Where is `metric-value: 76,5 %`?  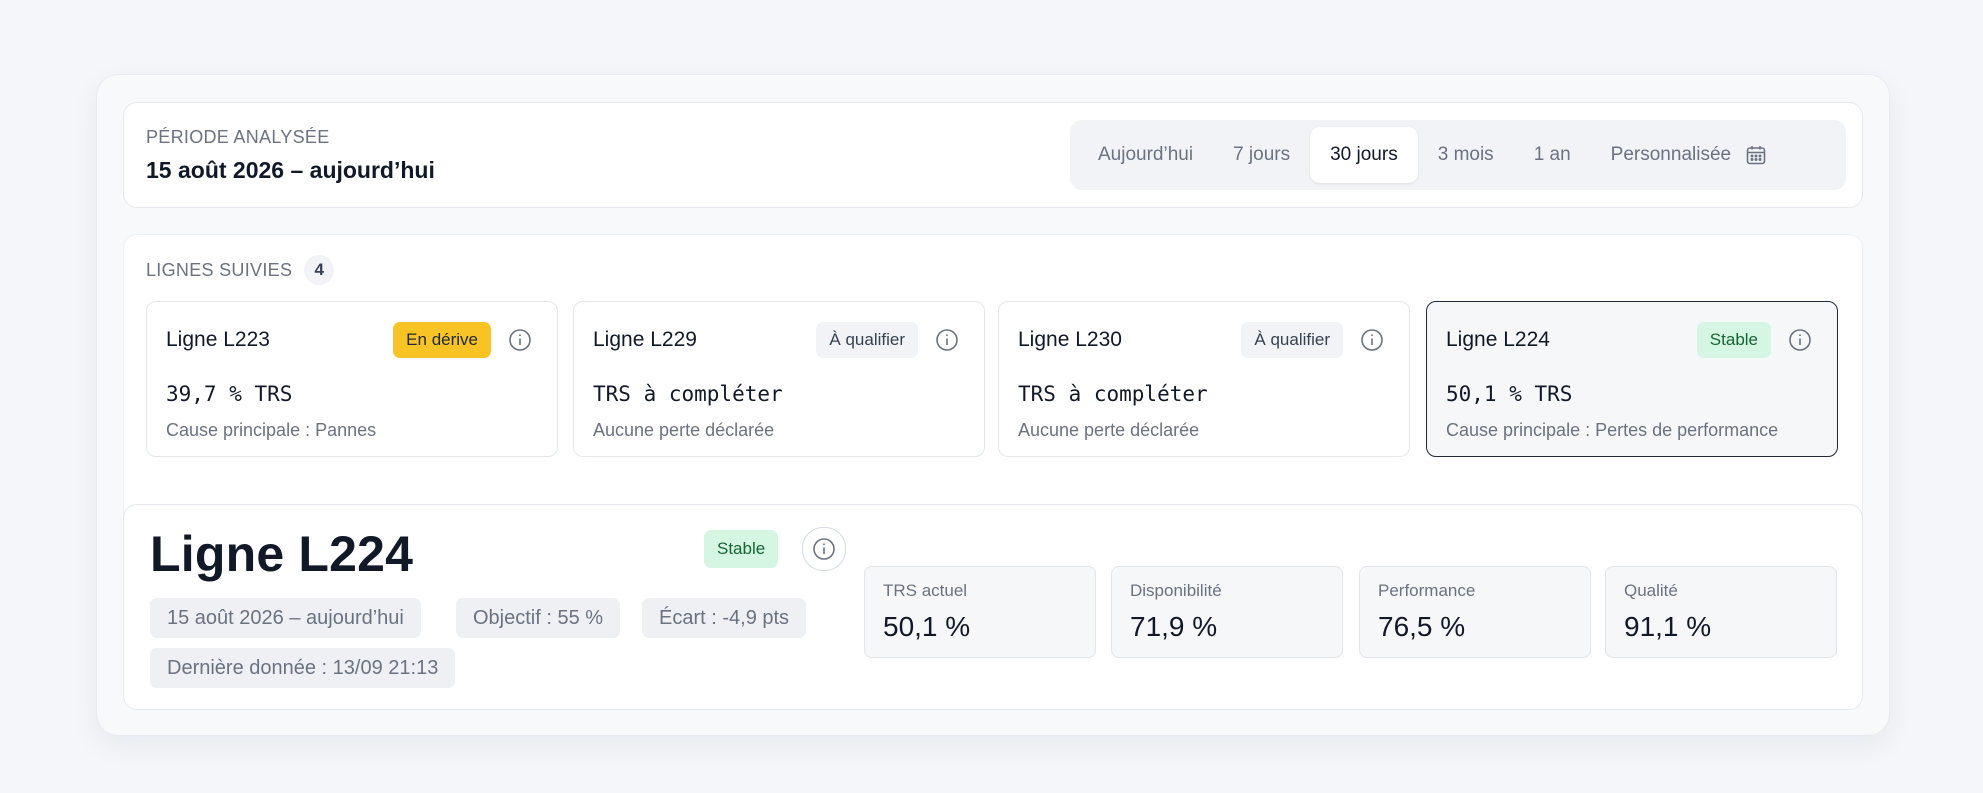 metric-value: 76,5 % is located at coordinates (1422, 626).